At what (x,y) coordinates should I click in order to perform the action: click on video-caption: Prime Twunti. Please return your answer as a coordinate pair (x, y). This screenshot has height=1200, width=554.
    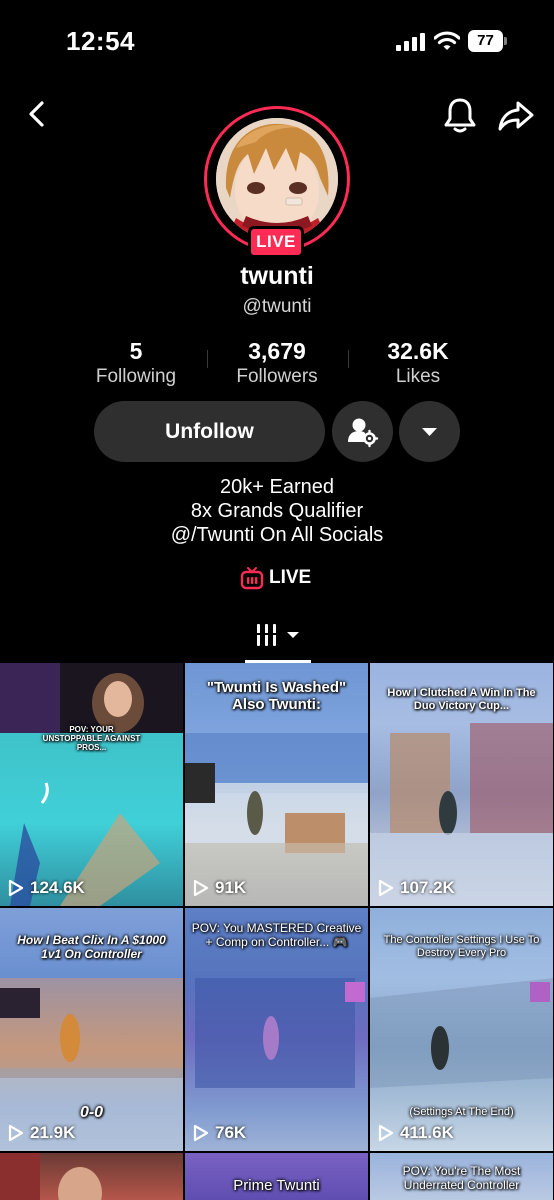
    Looking at the image, I should click on (276, 1185).